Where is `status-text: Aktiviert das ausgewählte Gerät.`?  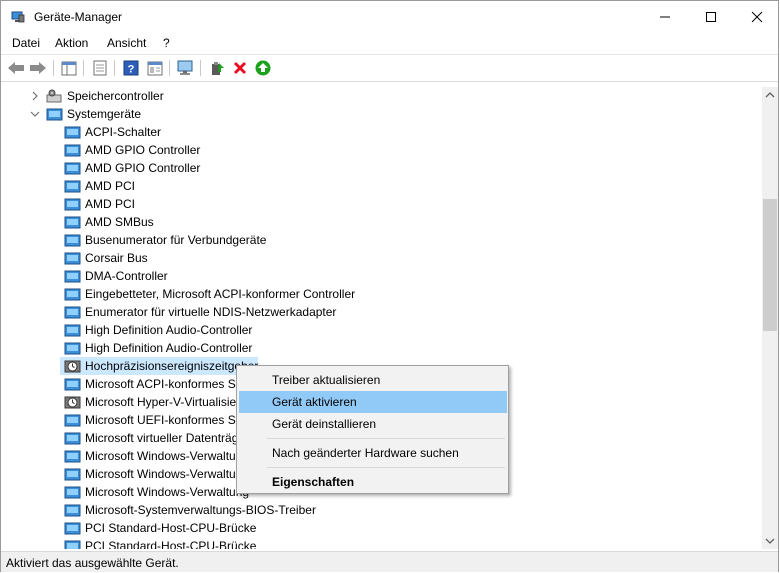 status-text: Aktiviert das ausgewählte Gerät. is located at coordinates (92, 563).